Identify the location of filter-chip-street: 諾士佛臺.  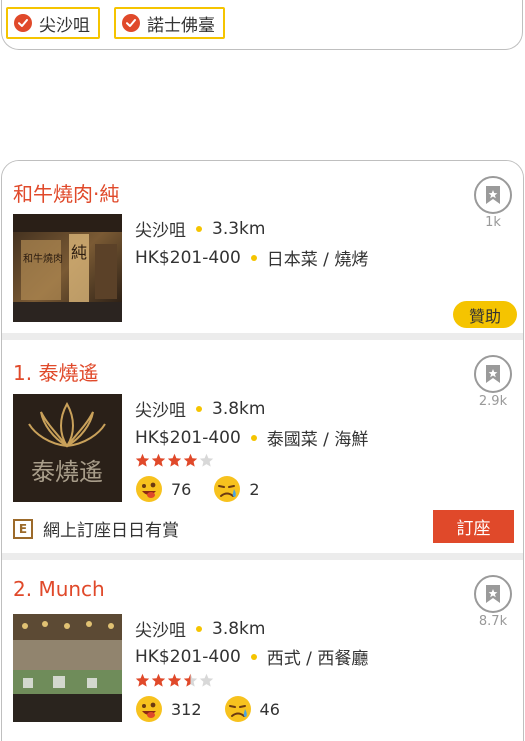
(169, 23).